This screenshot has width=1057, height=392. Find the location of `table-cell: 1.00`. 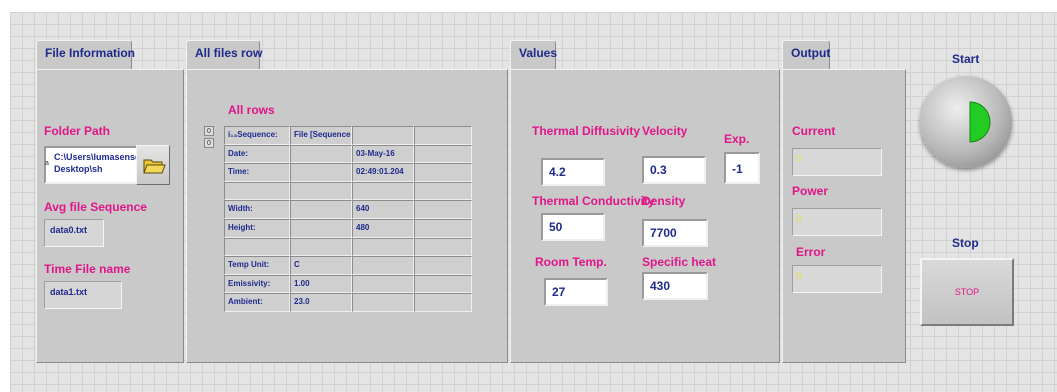

table-cell: 1.00 is located at coordinates (321, 284).